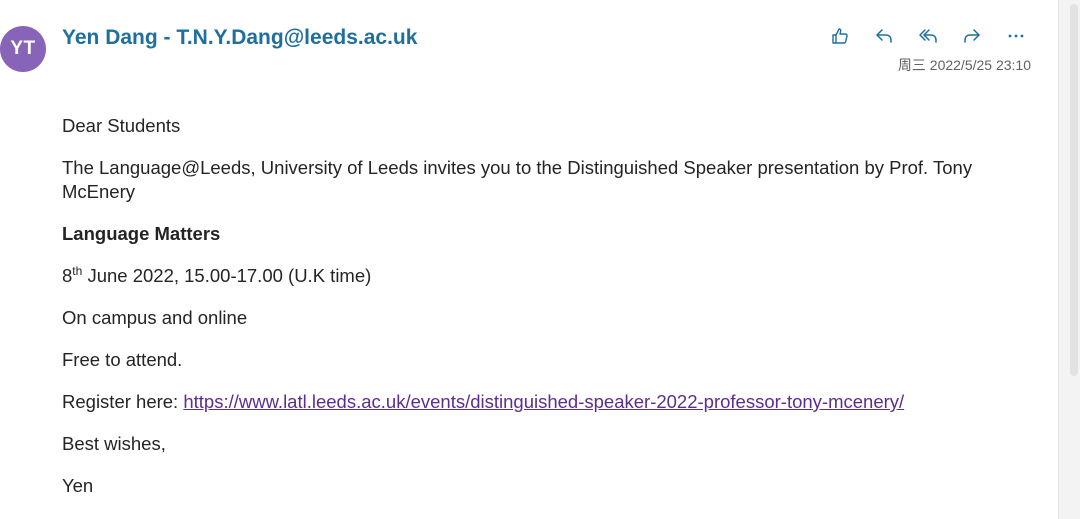  What do you see at coordinates (123, 401) in the screenshot?
I see `register-label: Register here:` at bounding box center [123, 401].